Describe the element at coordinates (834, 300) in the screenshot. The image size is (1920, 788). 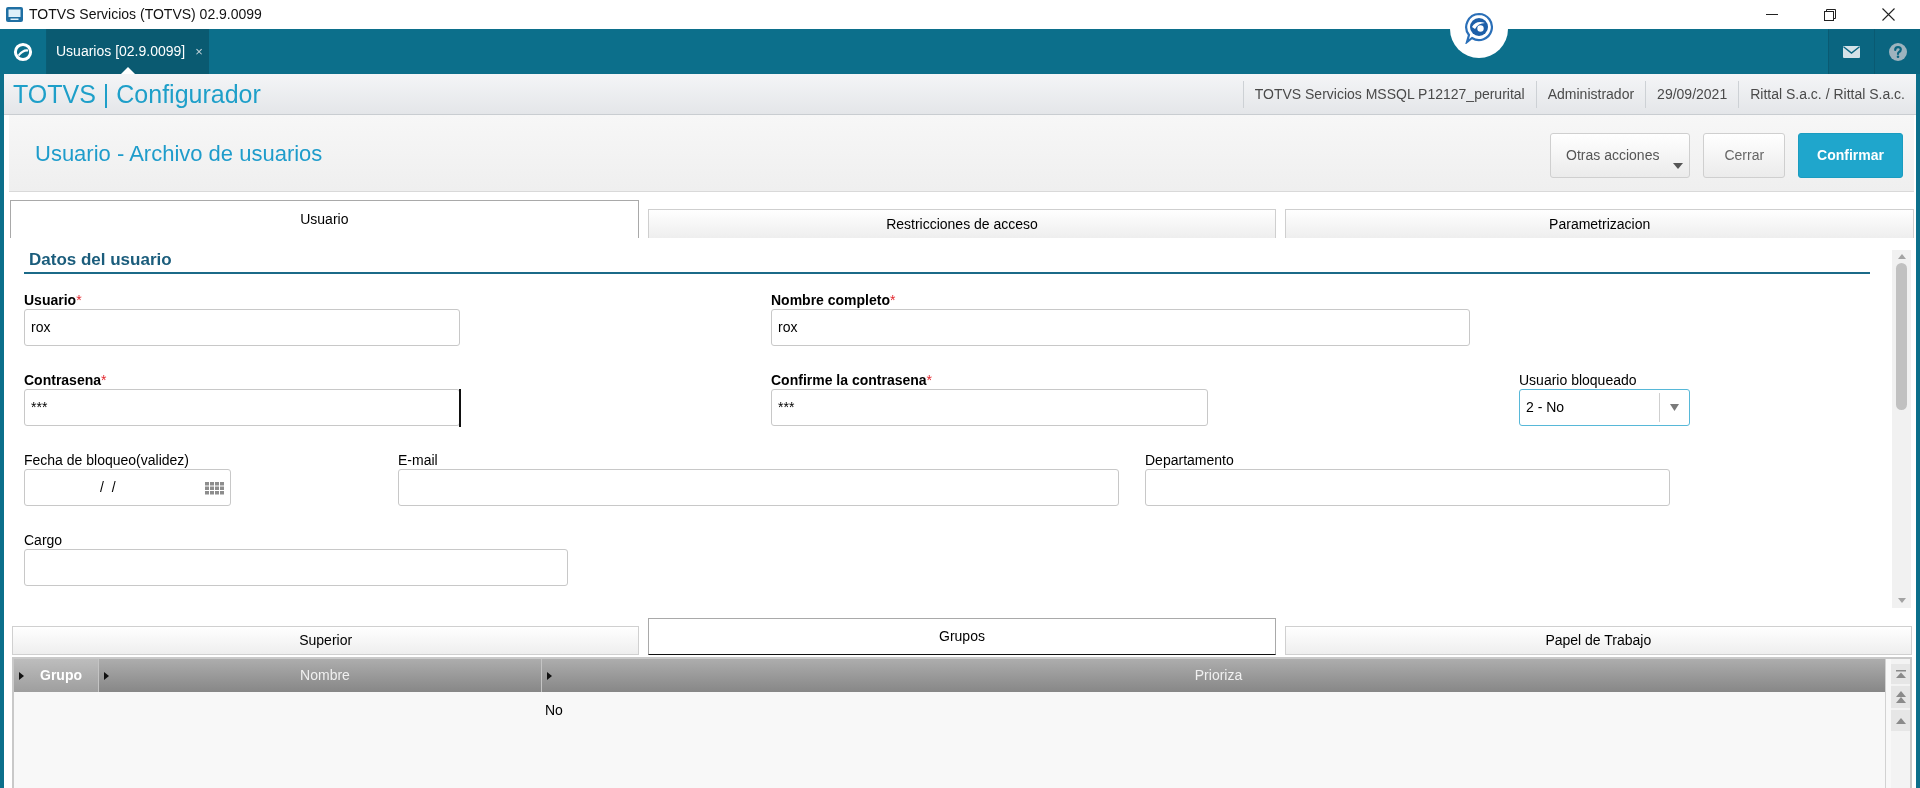
I see `field-label: Nombre completo*` at that location.